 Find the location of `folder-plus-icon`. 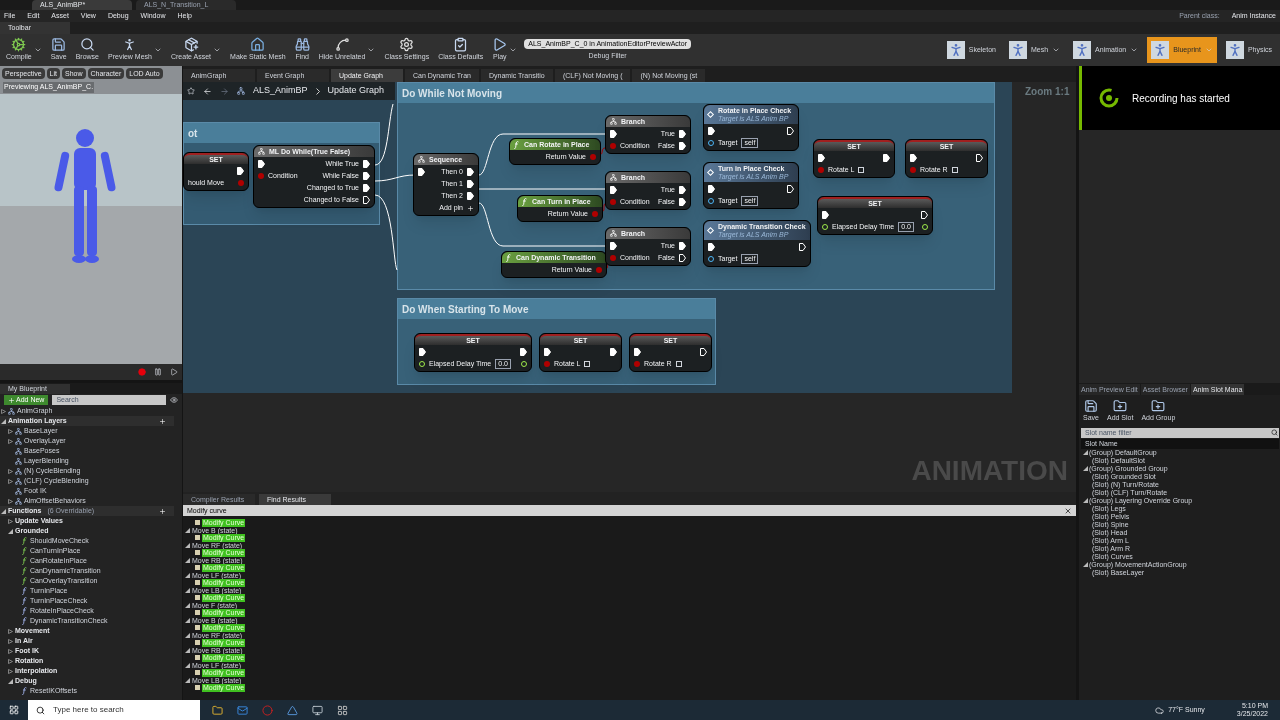

folder-plus-icon is located at coordinates (1120, 406).